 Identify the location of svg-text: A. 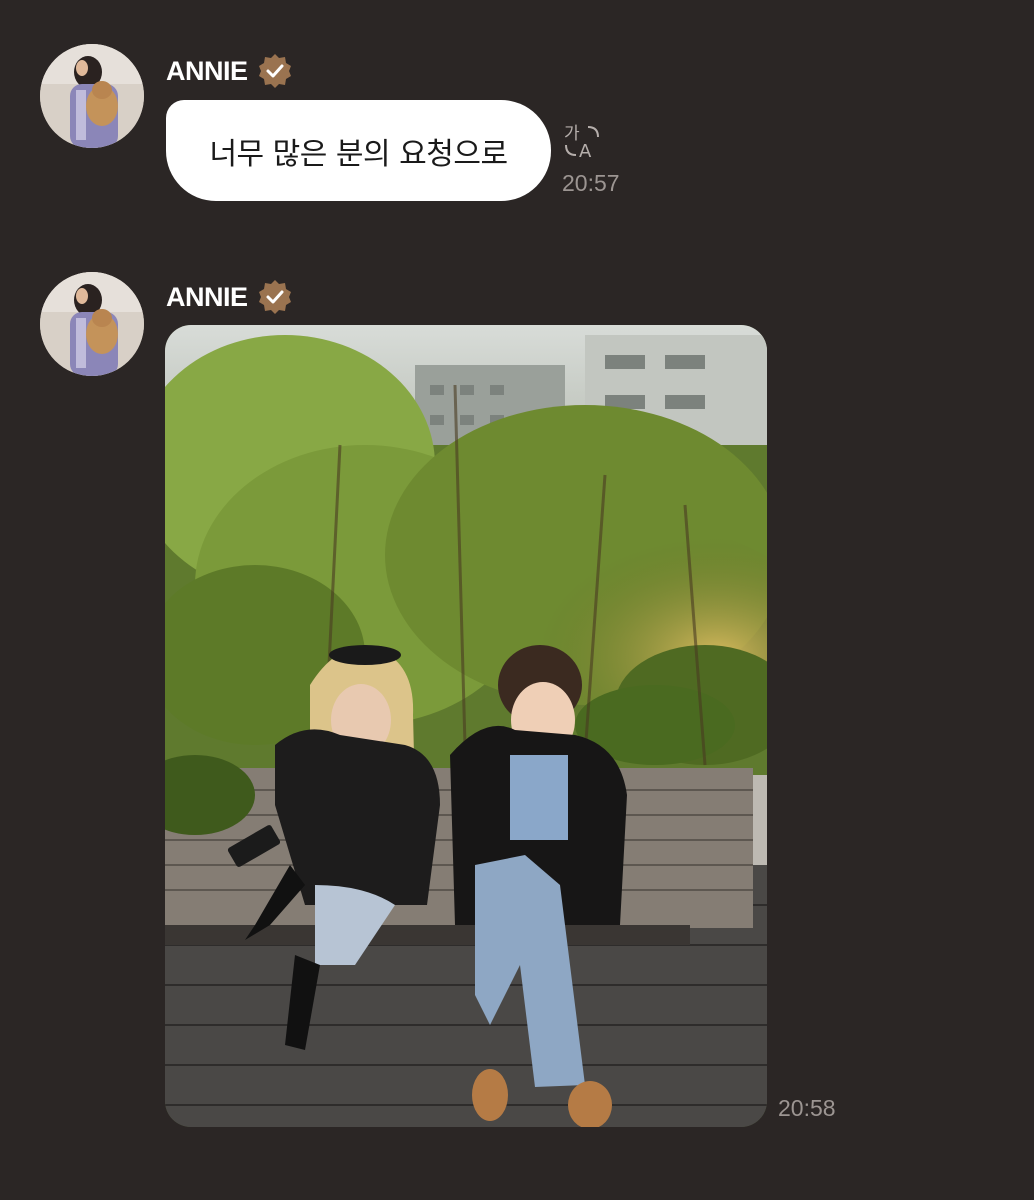
(585, 151).